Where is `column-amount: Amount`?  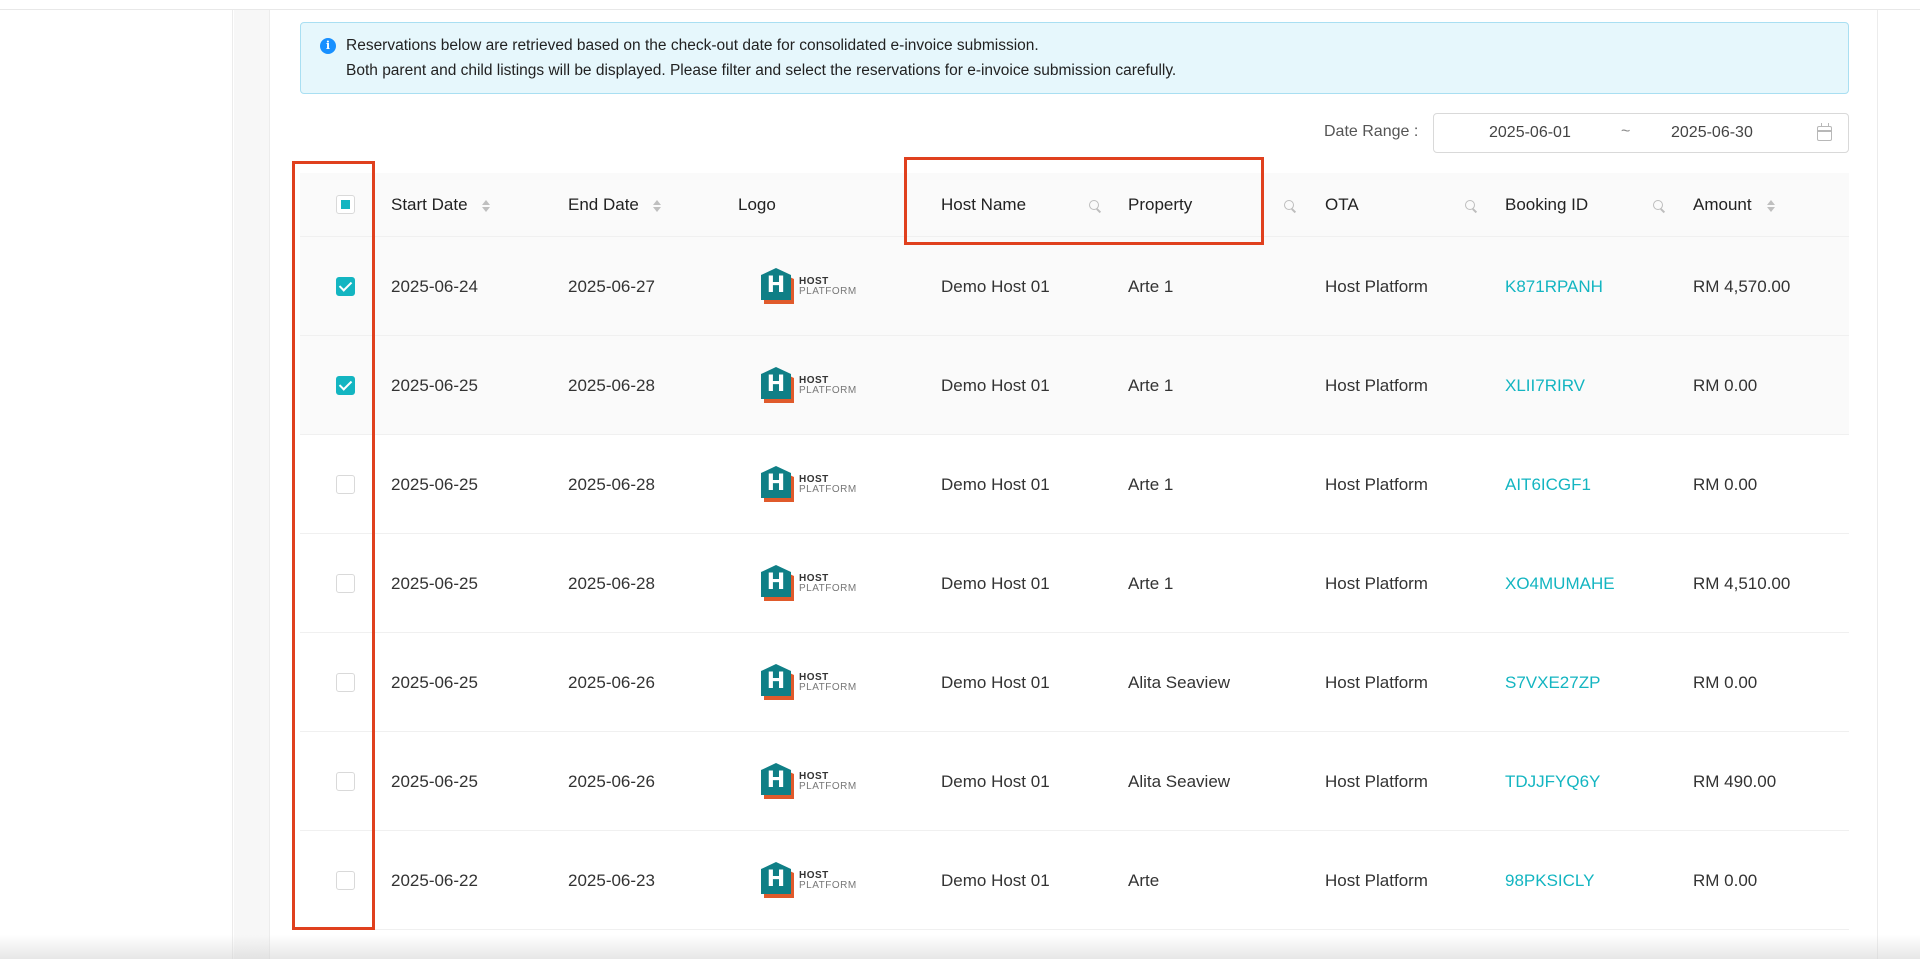 column-amount: Amount is located at coordinates (1722, 205).